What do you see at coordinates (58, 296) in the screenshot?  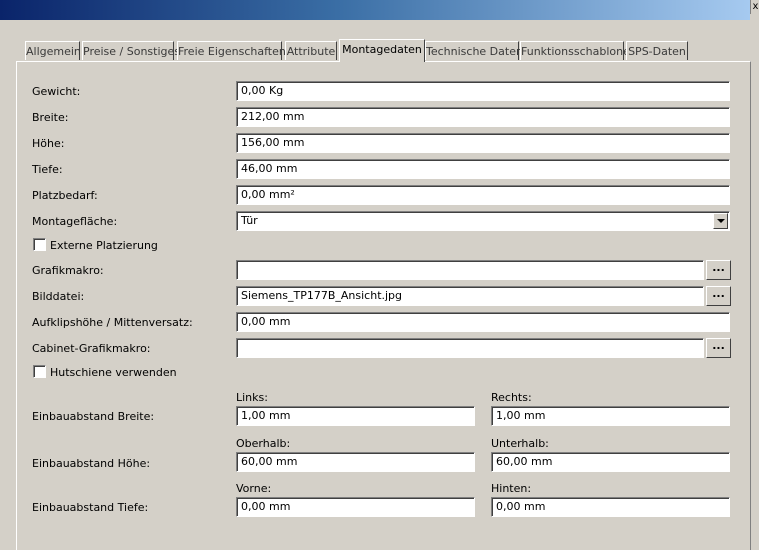 I see `bilddatei-label: Bilddatei:` at bounding box center [58, 296].